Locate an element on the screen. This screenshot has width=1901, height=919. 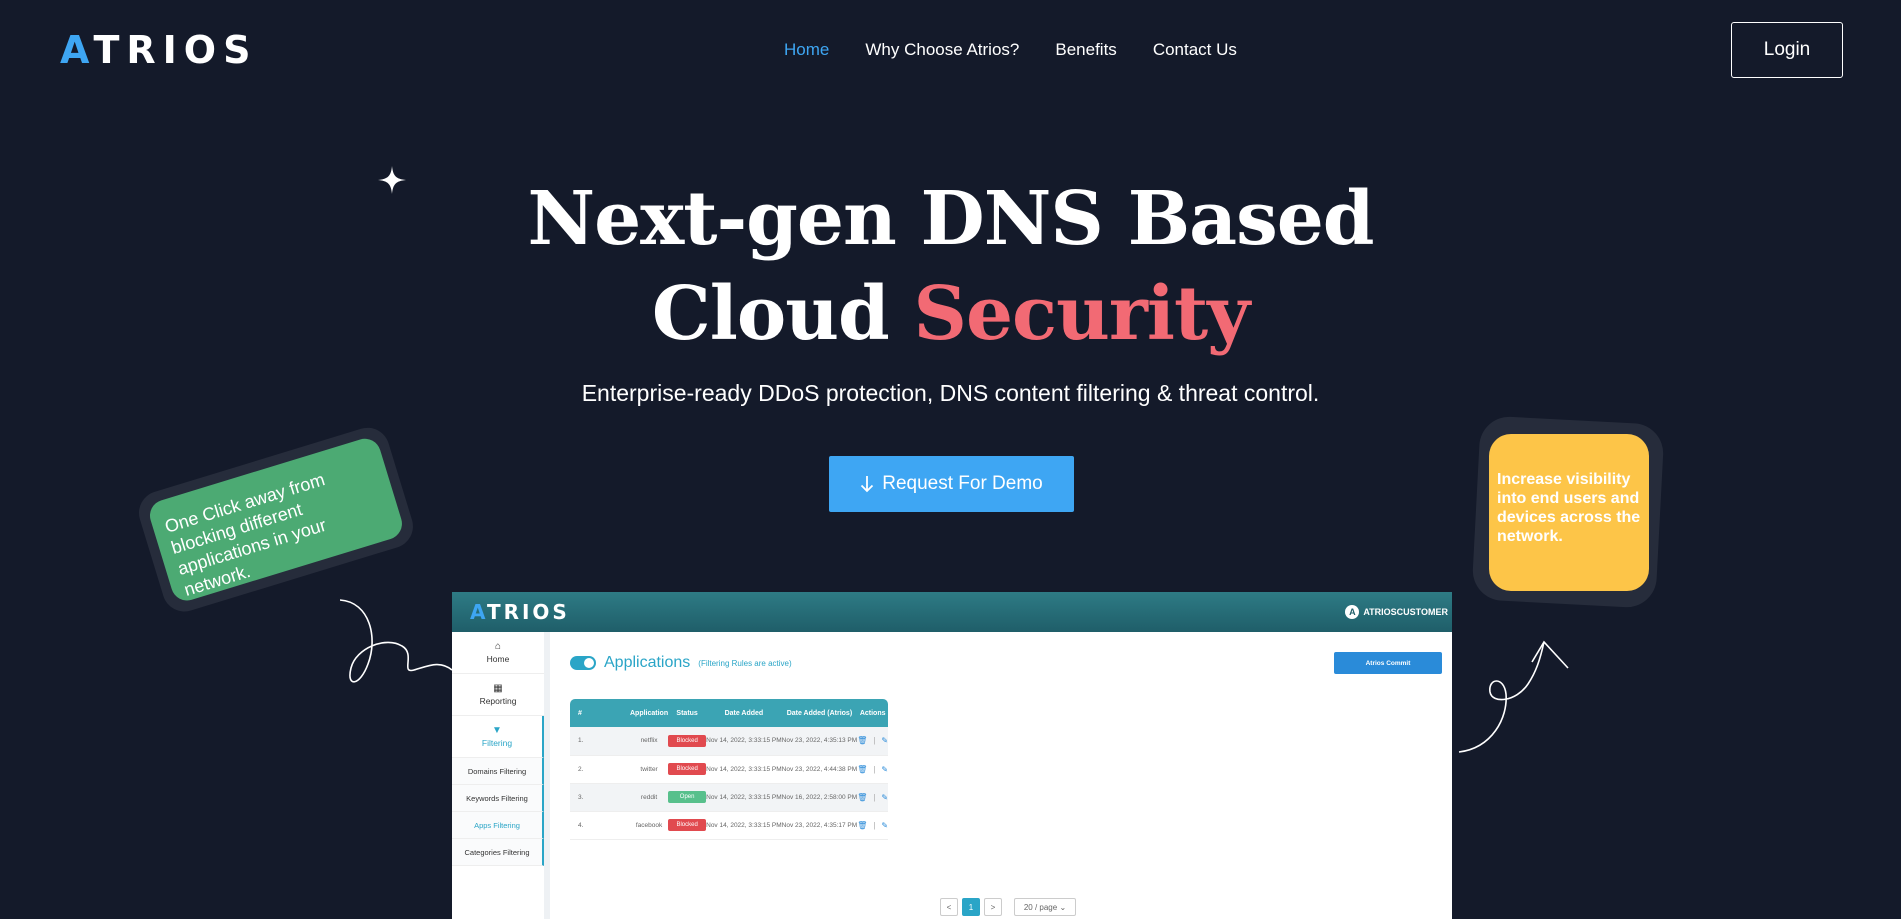
row-date-atrios: Nov 16, 2022, 2:58:00 PM is located at coordinates (819, 797).